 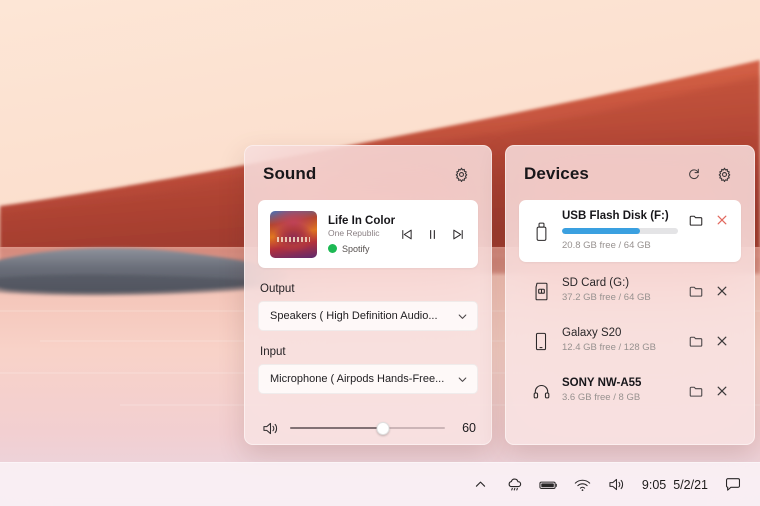 I want to click on devices-panel-header: Devices, so click(x=630, y=166).